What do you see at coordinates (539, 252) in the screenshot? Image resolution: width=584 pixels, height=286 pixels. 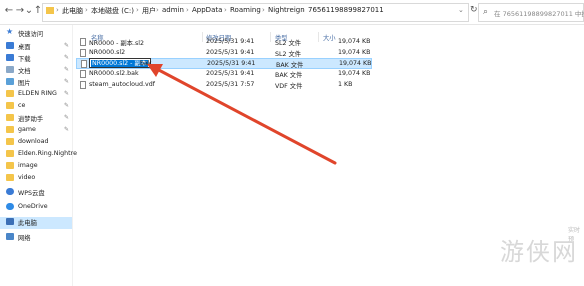 I see `watermark-logo: 游侠网` at bounding box center [539, 252].